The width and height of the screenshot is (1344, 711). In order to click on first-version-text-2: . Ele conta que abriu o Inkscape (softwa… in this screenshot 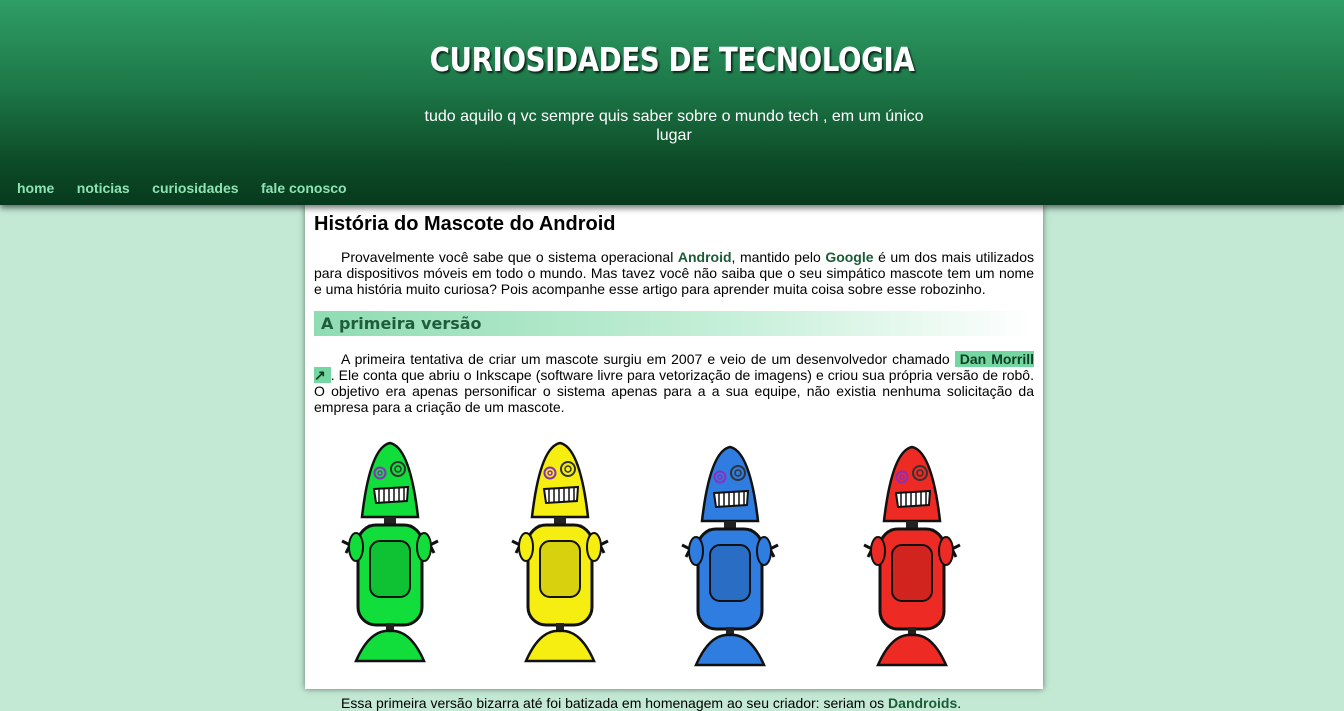, I will do `click(674, 391)`.